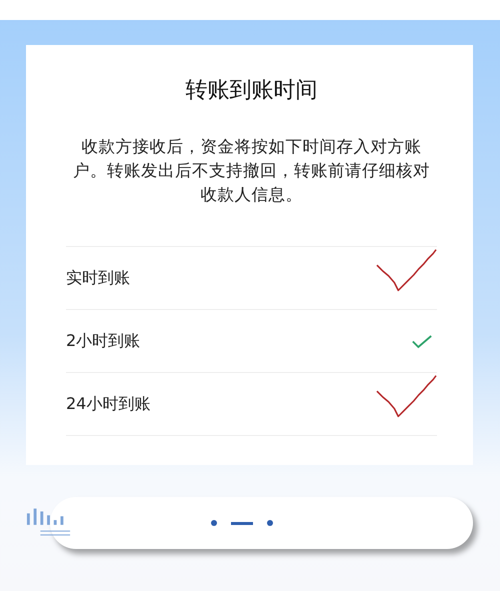 This screenshot has height=591, width=500. Describe the element at coordinates (251, 91) in the screenshot. I see `dialog-title: 转账到账时间` at that location.